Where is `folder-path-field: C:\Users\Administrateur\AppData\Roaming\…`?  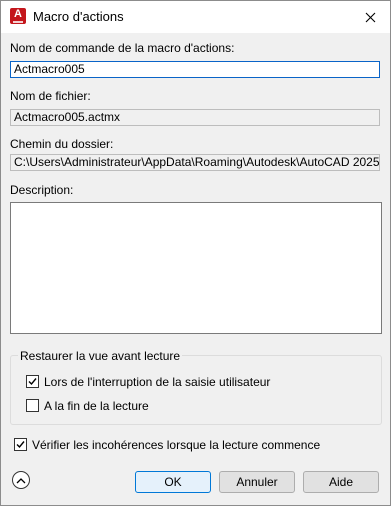
folder-path-field: C:\Users\Administrateur\AppData\Roaming\… is located at coordinates (195, 162).